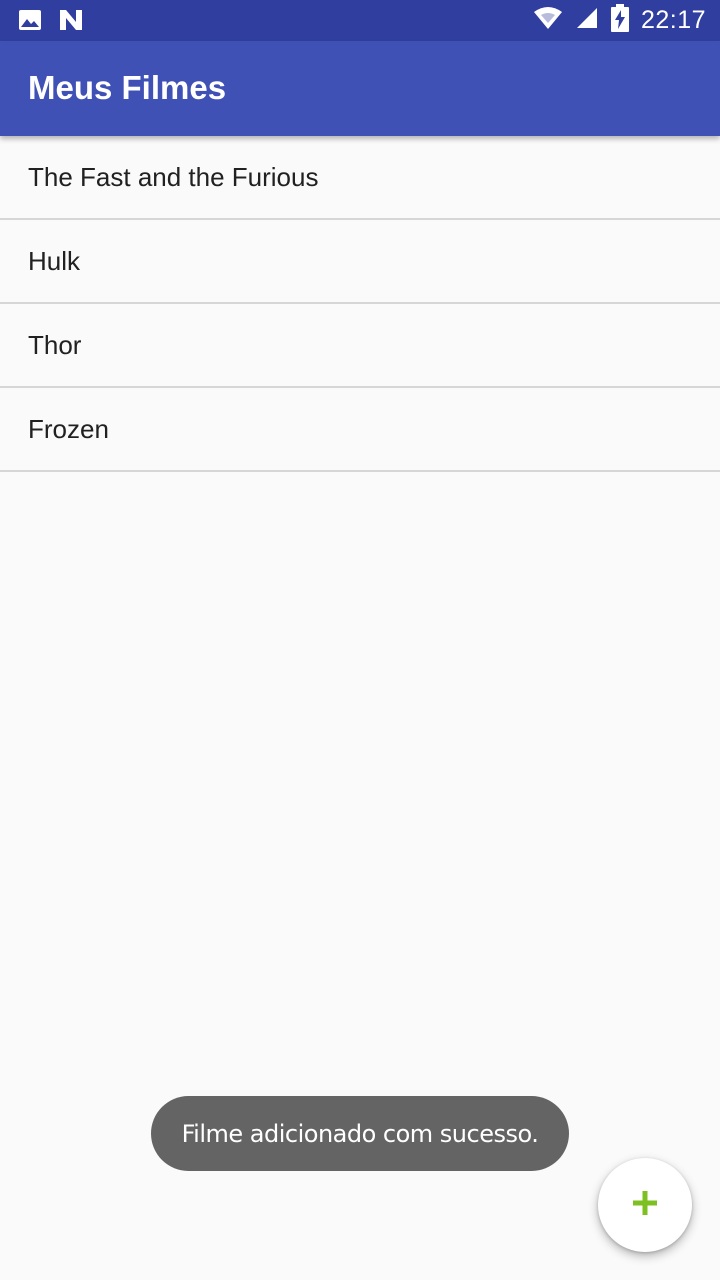  Describe the element at coordinates (173, 176) in the screenshot. I see `movie-title: The Fast and the Furious` at that location.